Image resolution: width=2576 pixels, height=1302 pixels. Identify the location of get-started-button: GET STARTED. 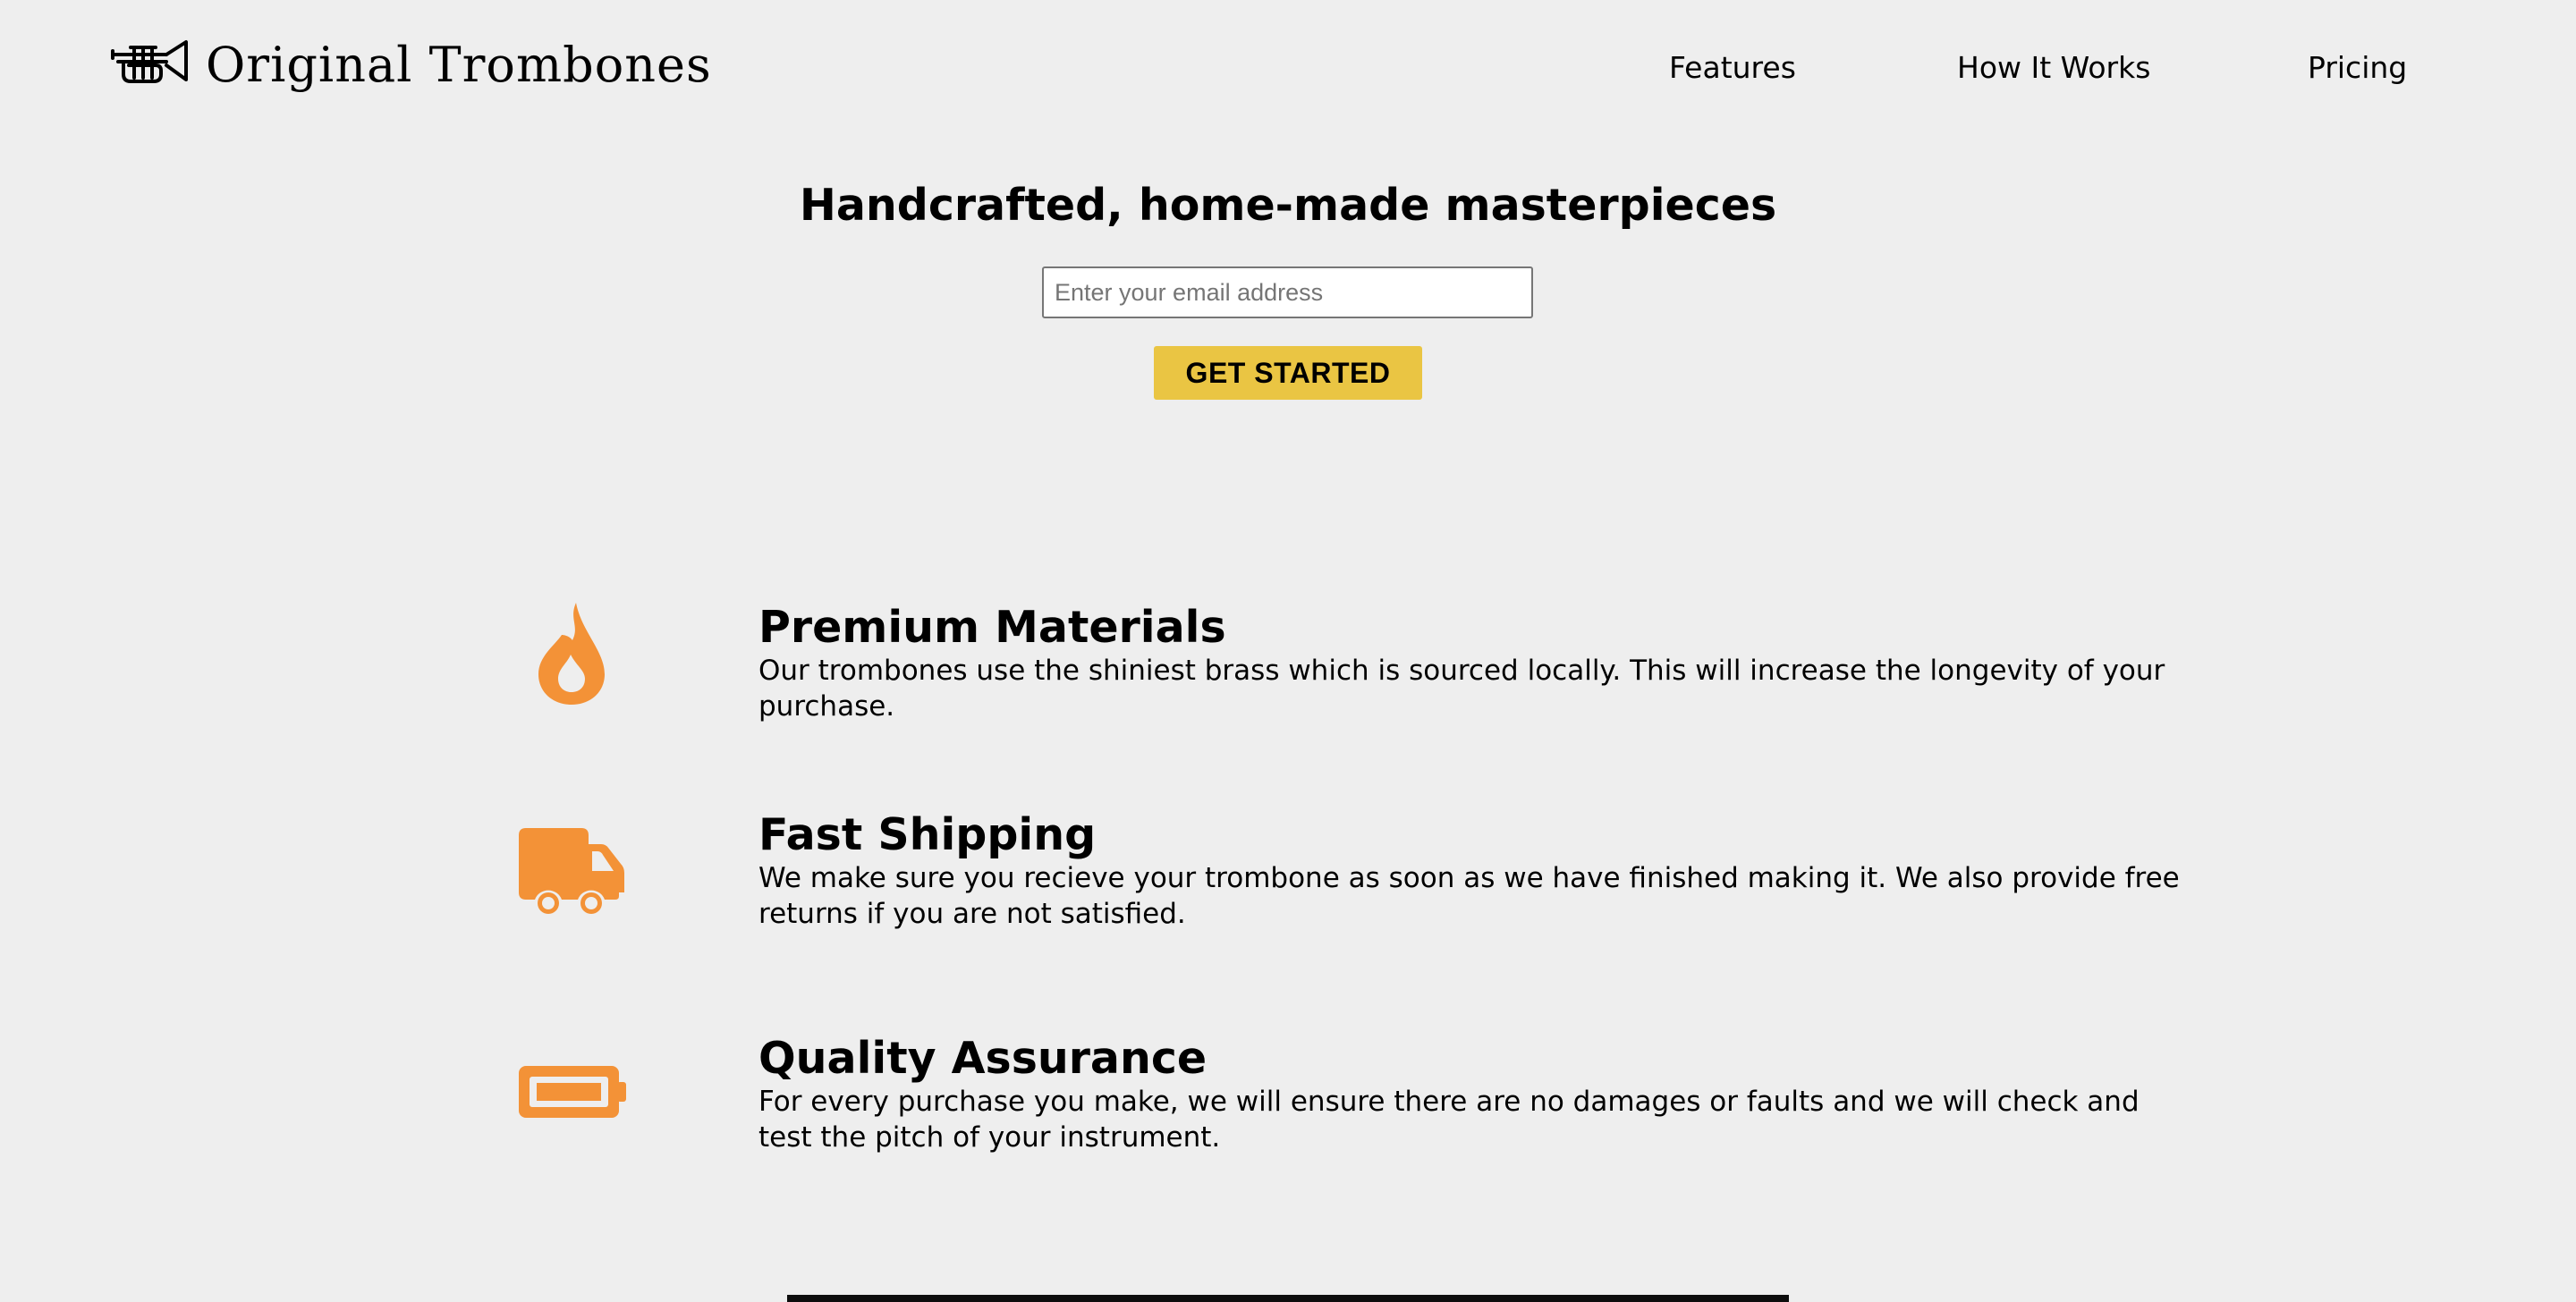
(1288, 373).